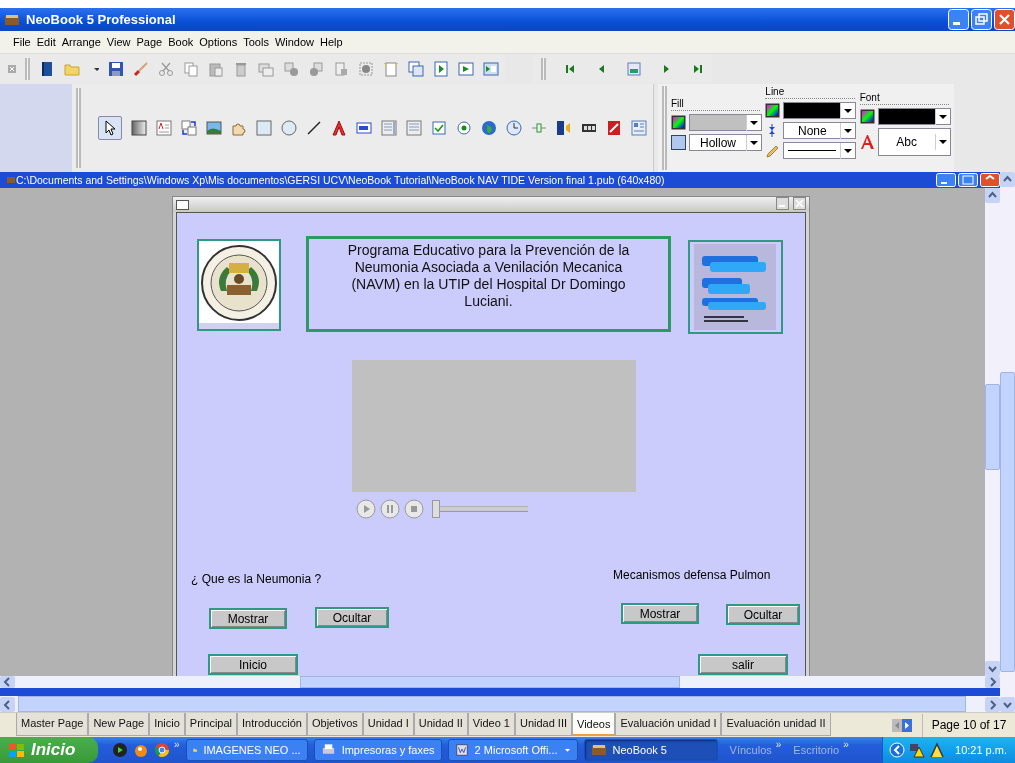  Describe the element at coordinates (743, 664) in the screenshot. I see `page-button: salir` at that location.